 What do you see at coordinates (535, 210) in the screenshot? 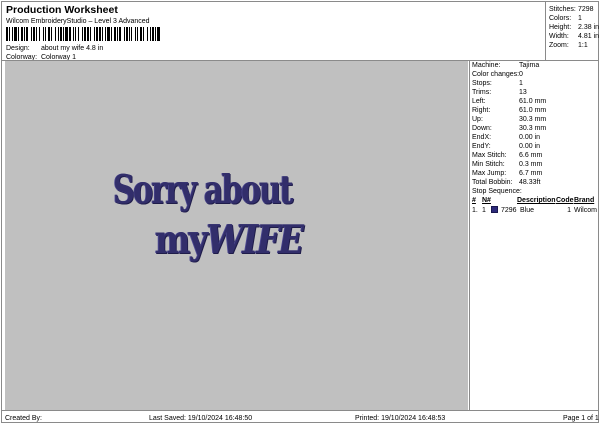
I see `stop-sequence-row: 1. 1 7296 Blue 1 Wilcom` at bounding box center [535, 210].